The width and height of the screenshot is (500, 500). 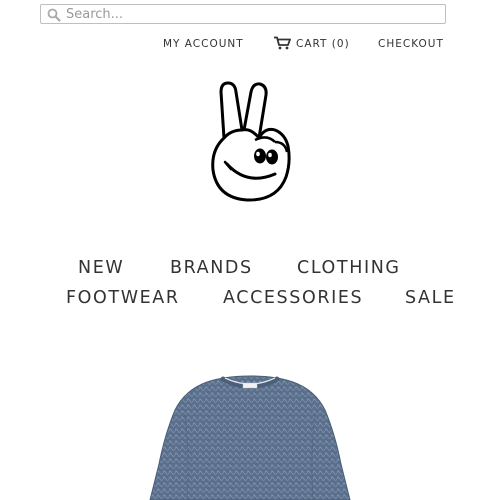 What do you see at coordinates (211, 268) in the screenshot?
I see `nav-brands: BRANDS` at bounding box center [211, 268].